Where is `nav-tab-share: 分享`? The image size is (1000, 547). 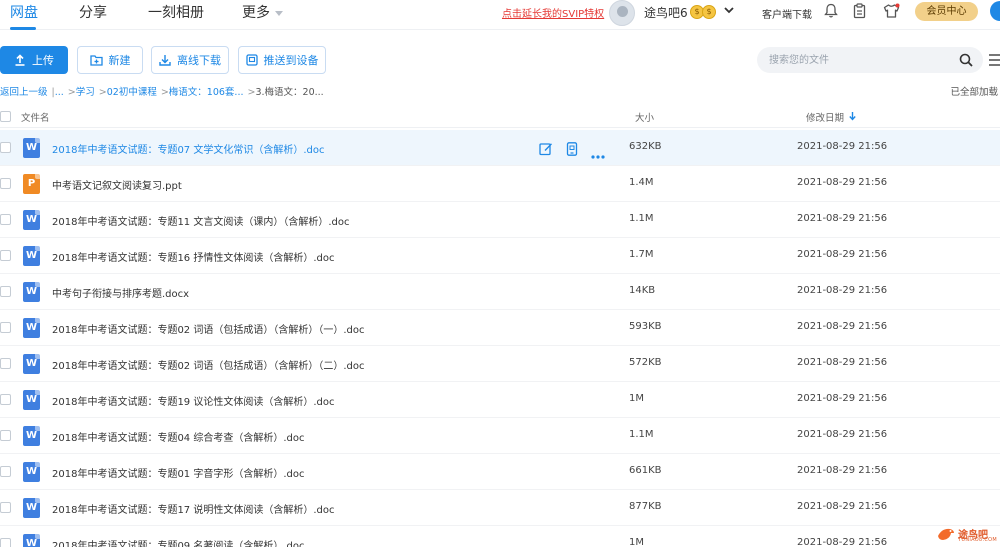
nav-tab-share: 分享 is located at coordinates (93, 12).